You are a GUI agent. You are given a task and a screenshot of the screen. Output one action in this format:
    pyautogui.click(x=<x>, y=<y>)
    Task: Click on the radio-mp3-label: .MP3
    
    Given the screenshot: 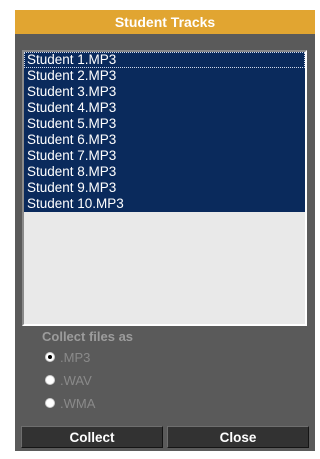 What is the action you would take?
    pyautogui.click(x=75, y=357)
    